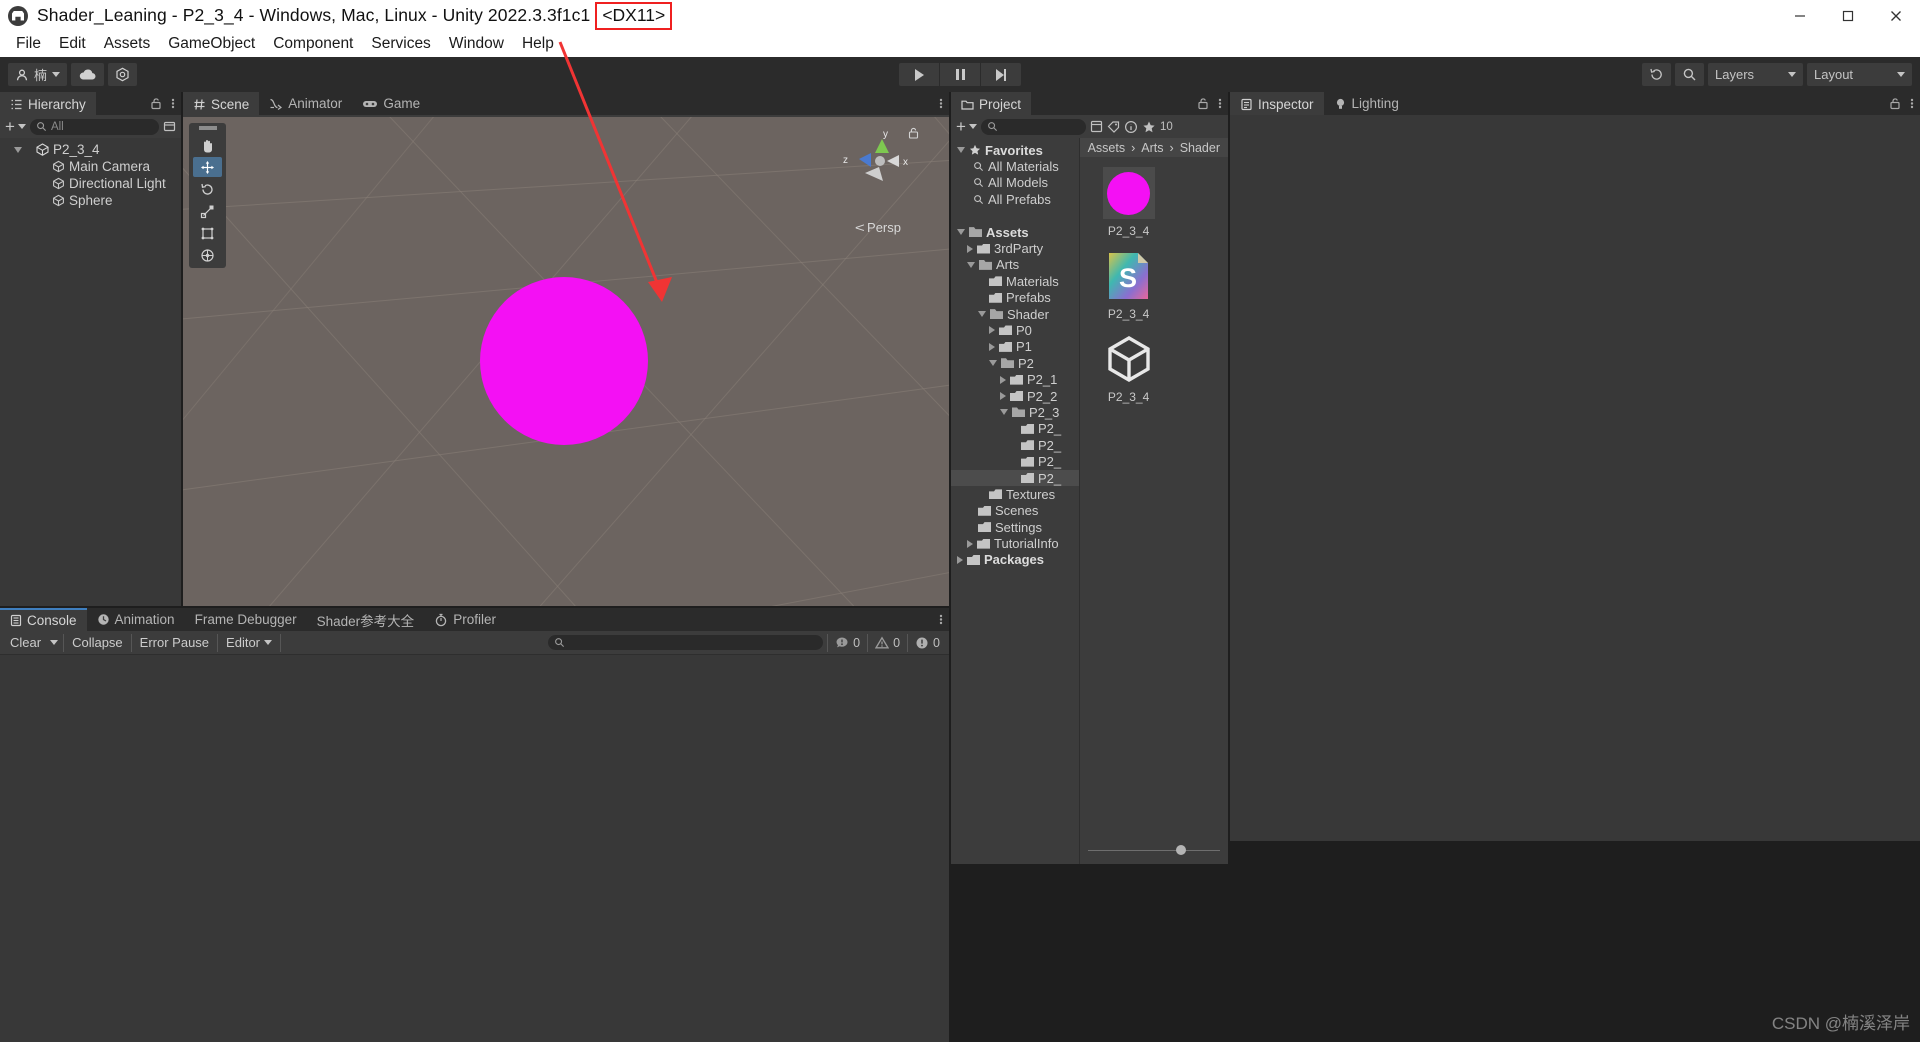 This screenshot has width=1920, height=1042. I want to click on hierarchy-item-p2-3-4: P2_3_4, so click(90, 149).